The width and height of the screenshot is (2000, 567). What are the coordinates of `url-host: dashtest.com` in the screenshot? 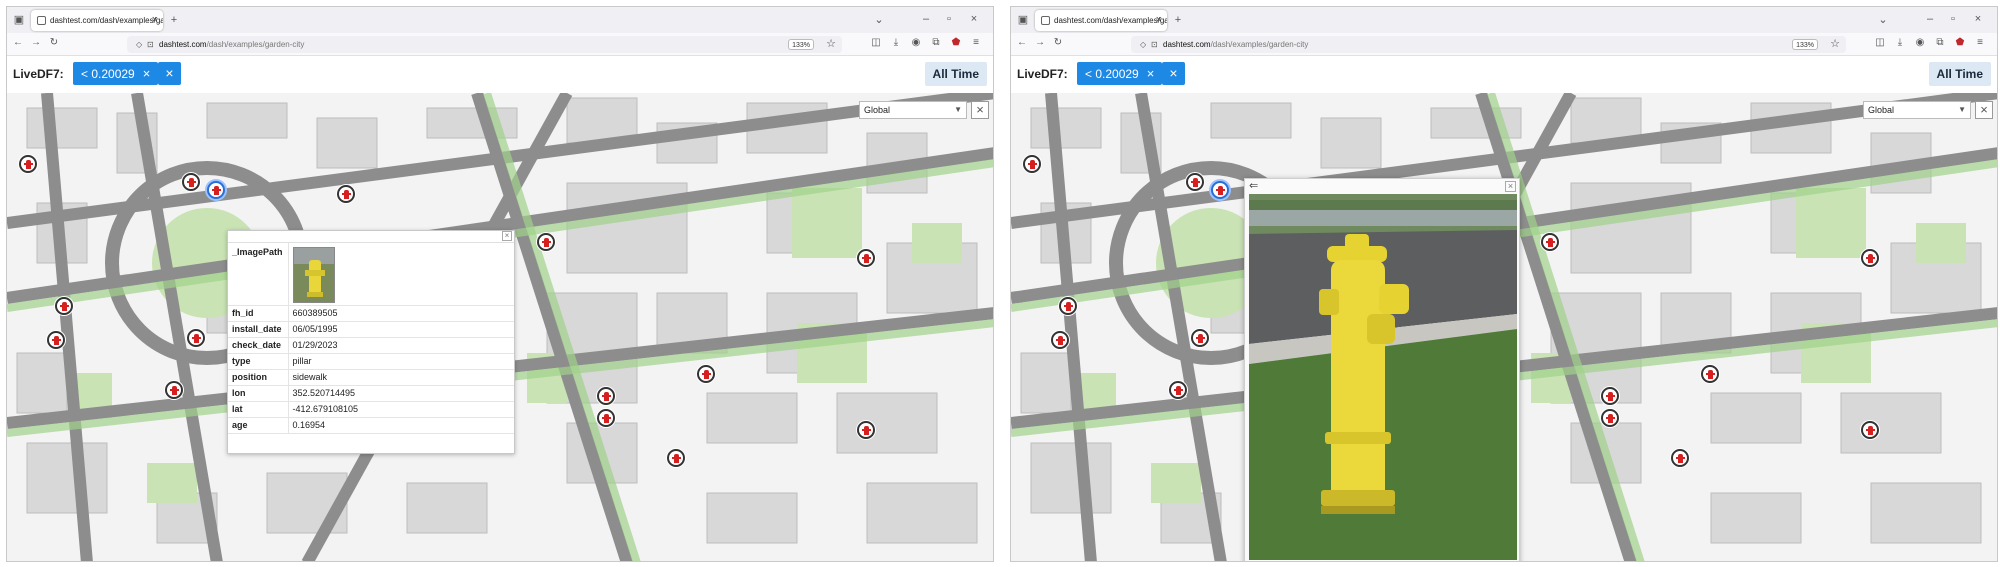 It's located at (183, 44).